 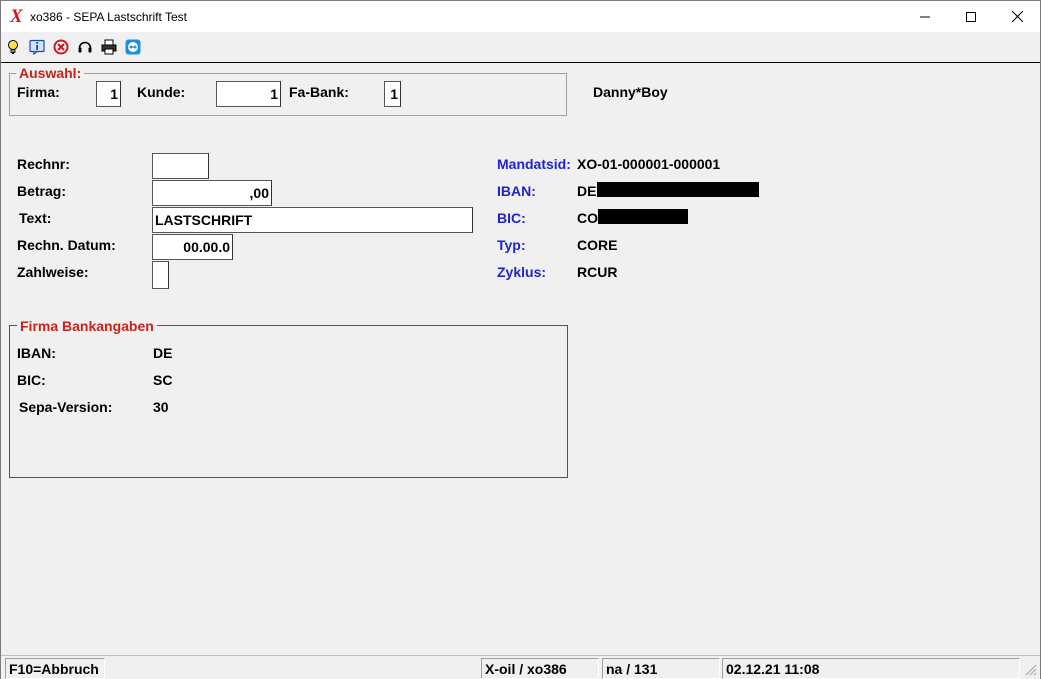 I want to click on maximize-button, so click(x=971, y=16).